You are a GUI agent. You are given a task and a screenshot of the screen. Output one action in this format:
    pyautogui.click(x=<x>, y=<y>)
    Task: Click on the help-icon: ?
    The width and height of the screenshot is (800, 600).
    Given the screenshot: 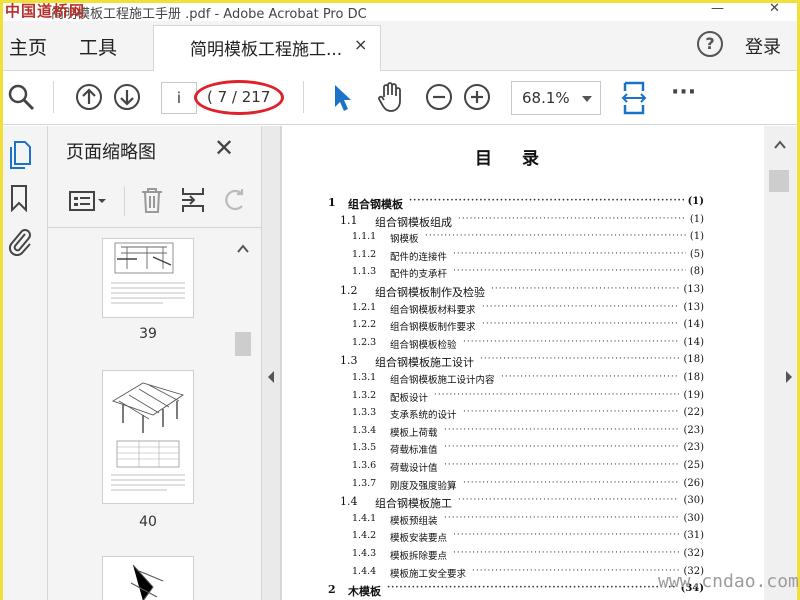 What is the action you would take?
    pyautogui.click(x=710, y=44)
    